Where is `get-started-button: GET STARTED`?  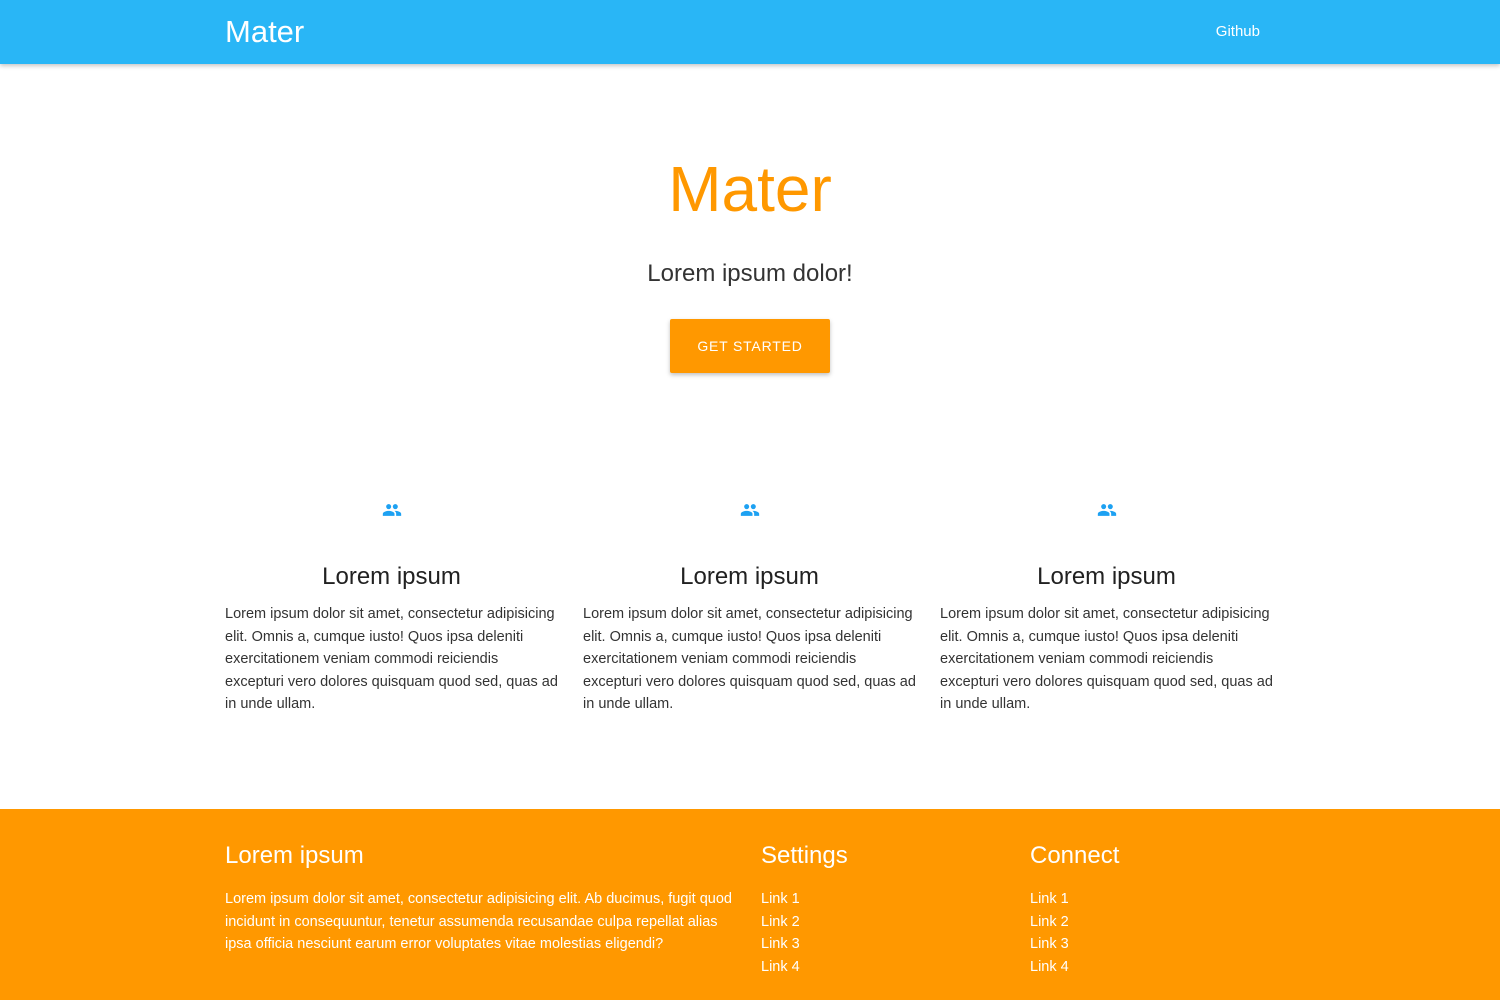
get-started-button: GET STARTED is located at coordinates (750, 346).